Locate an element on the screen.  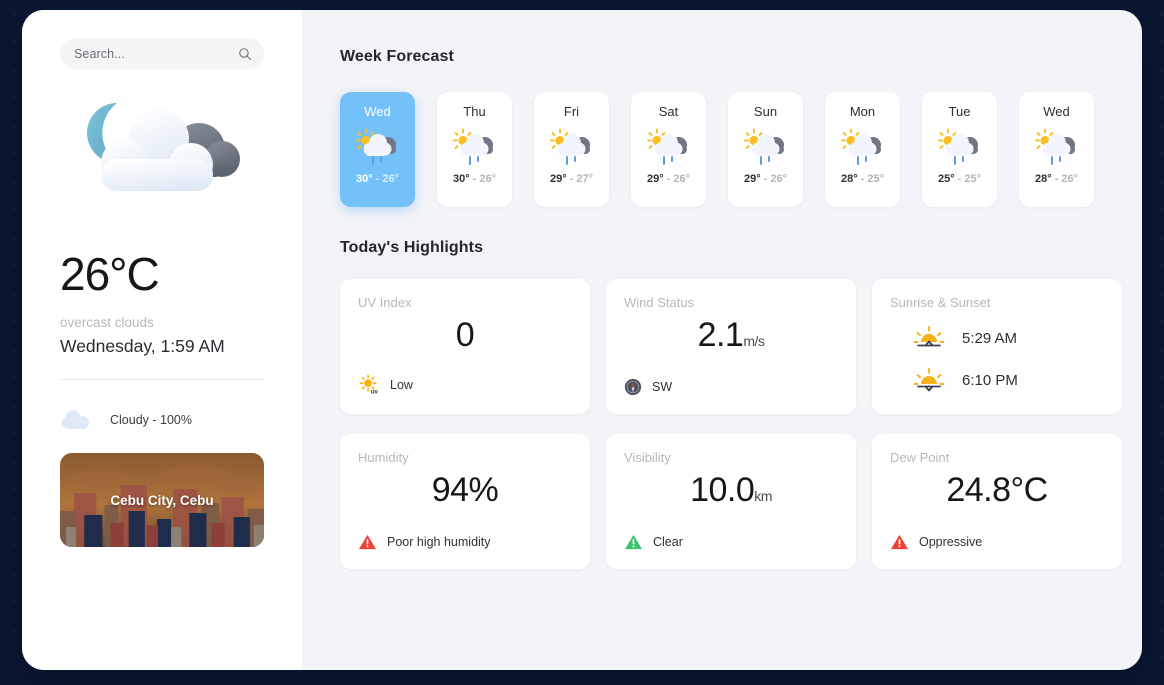
wind-status-direction: SW is located at coordinates (662, 387).